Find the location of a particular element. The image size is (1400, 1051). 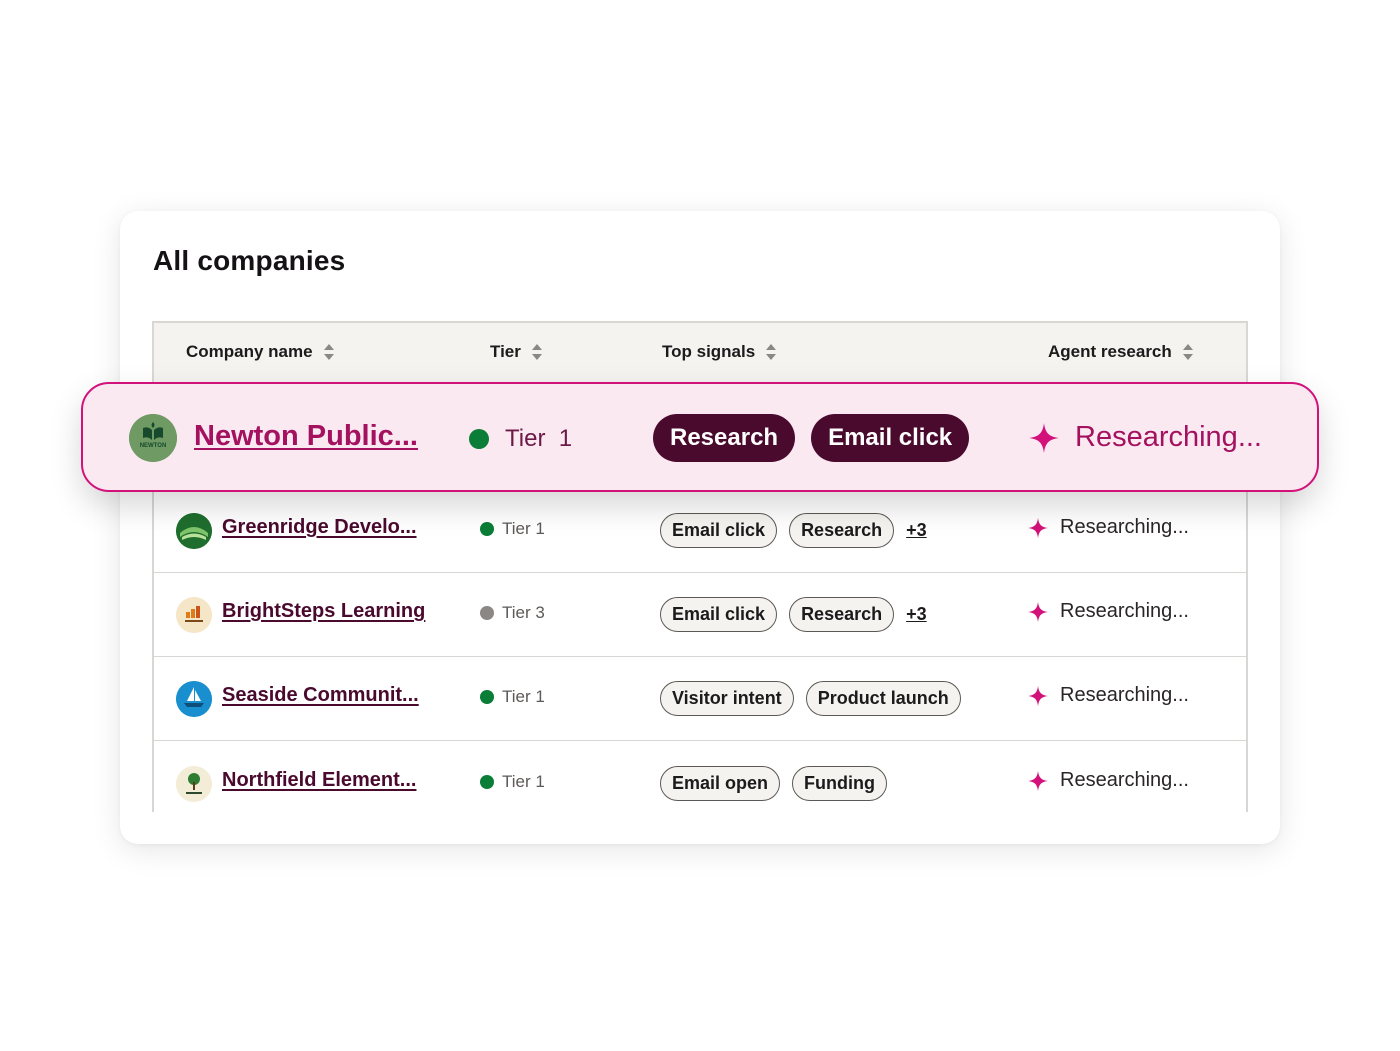

company-logo: NEWTON is located at coordinates (153, 438).